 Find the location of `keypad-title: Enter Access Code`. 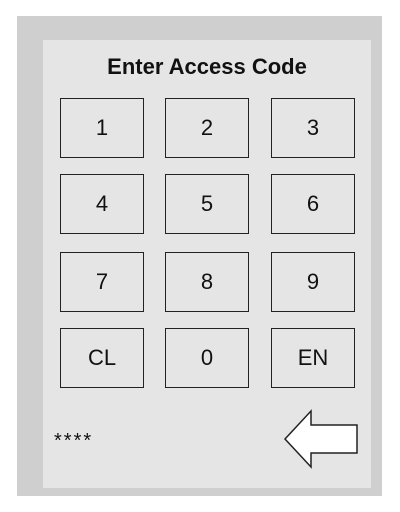

keypad-title: Enter Access Code is located at coordinates (207, 66).